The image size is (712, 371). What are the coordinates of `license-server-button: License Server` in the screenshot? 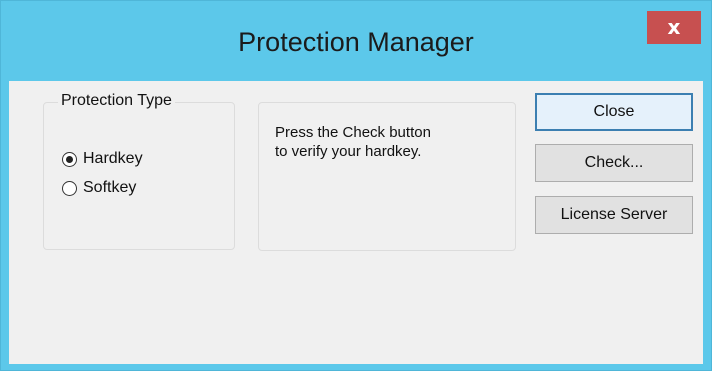 It's located at (614, 215).